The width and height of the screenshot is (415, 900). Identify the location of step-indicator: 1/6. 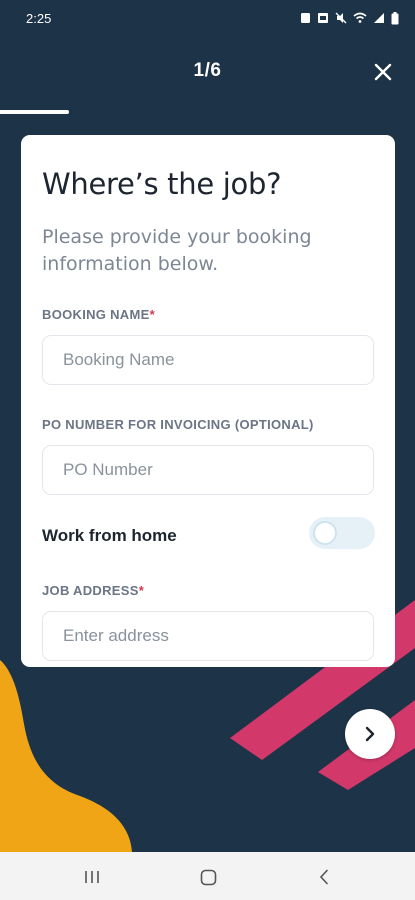
(207, 70).